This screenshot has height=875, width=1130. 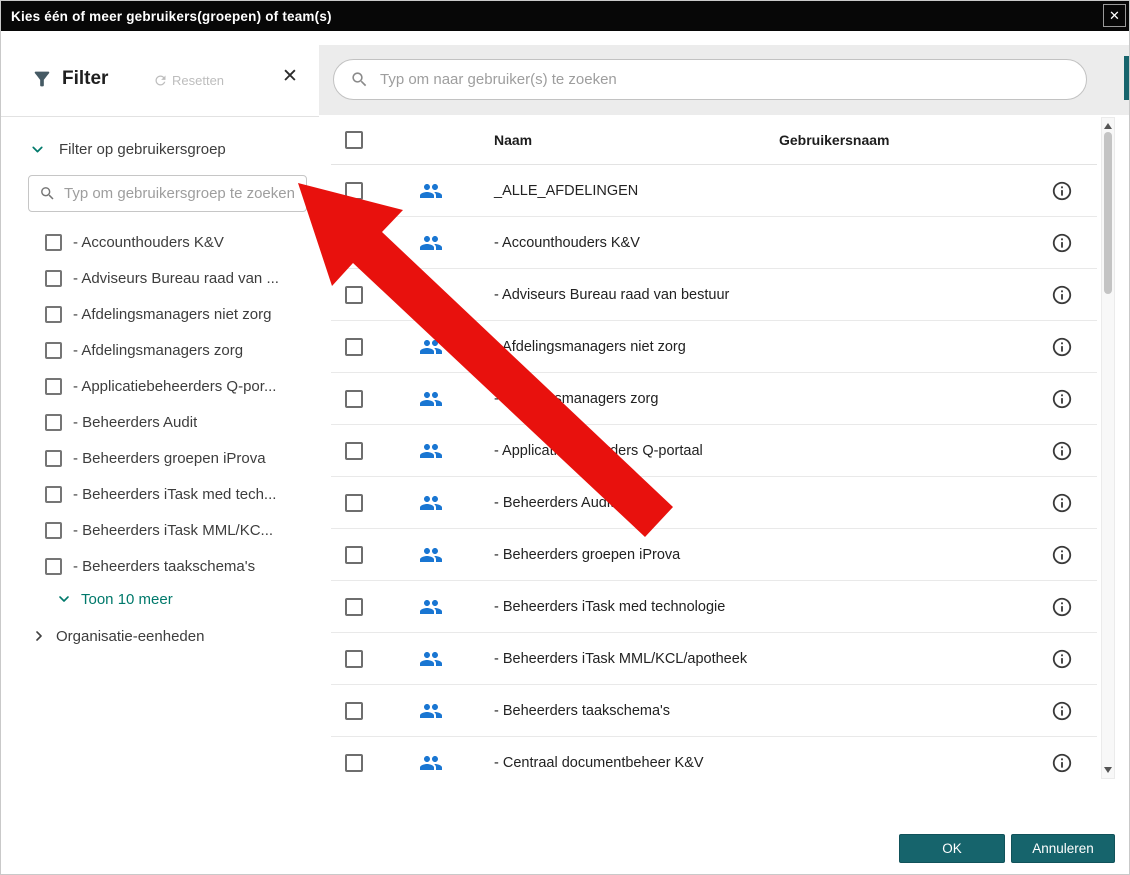 I want to click on scroll-down-icon, so click(x=1108, y=770).